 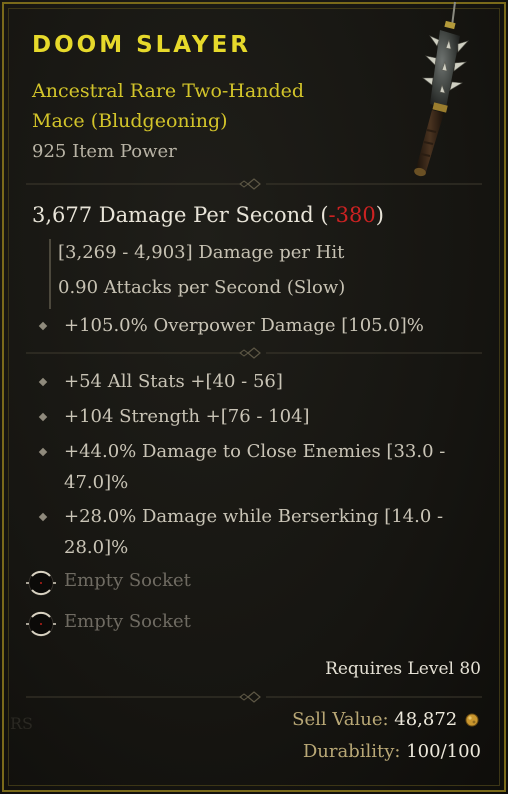 I want to click on dps-delta-close: ), so click(x=379, y=215).